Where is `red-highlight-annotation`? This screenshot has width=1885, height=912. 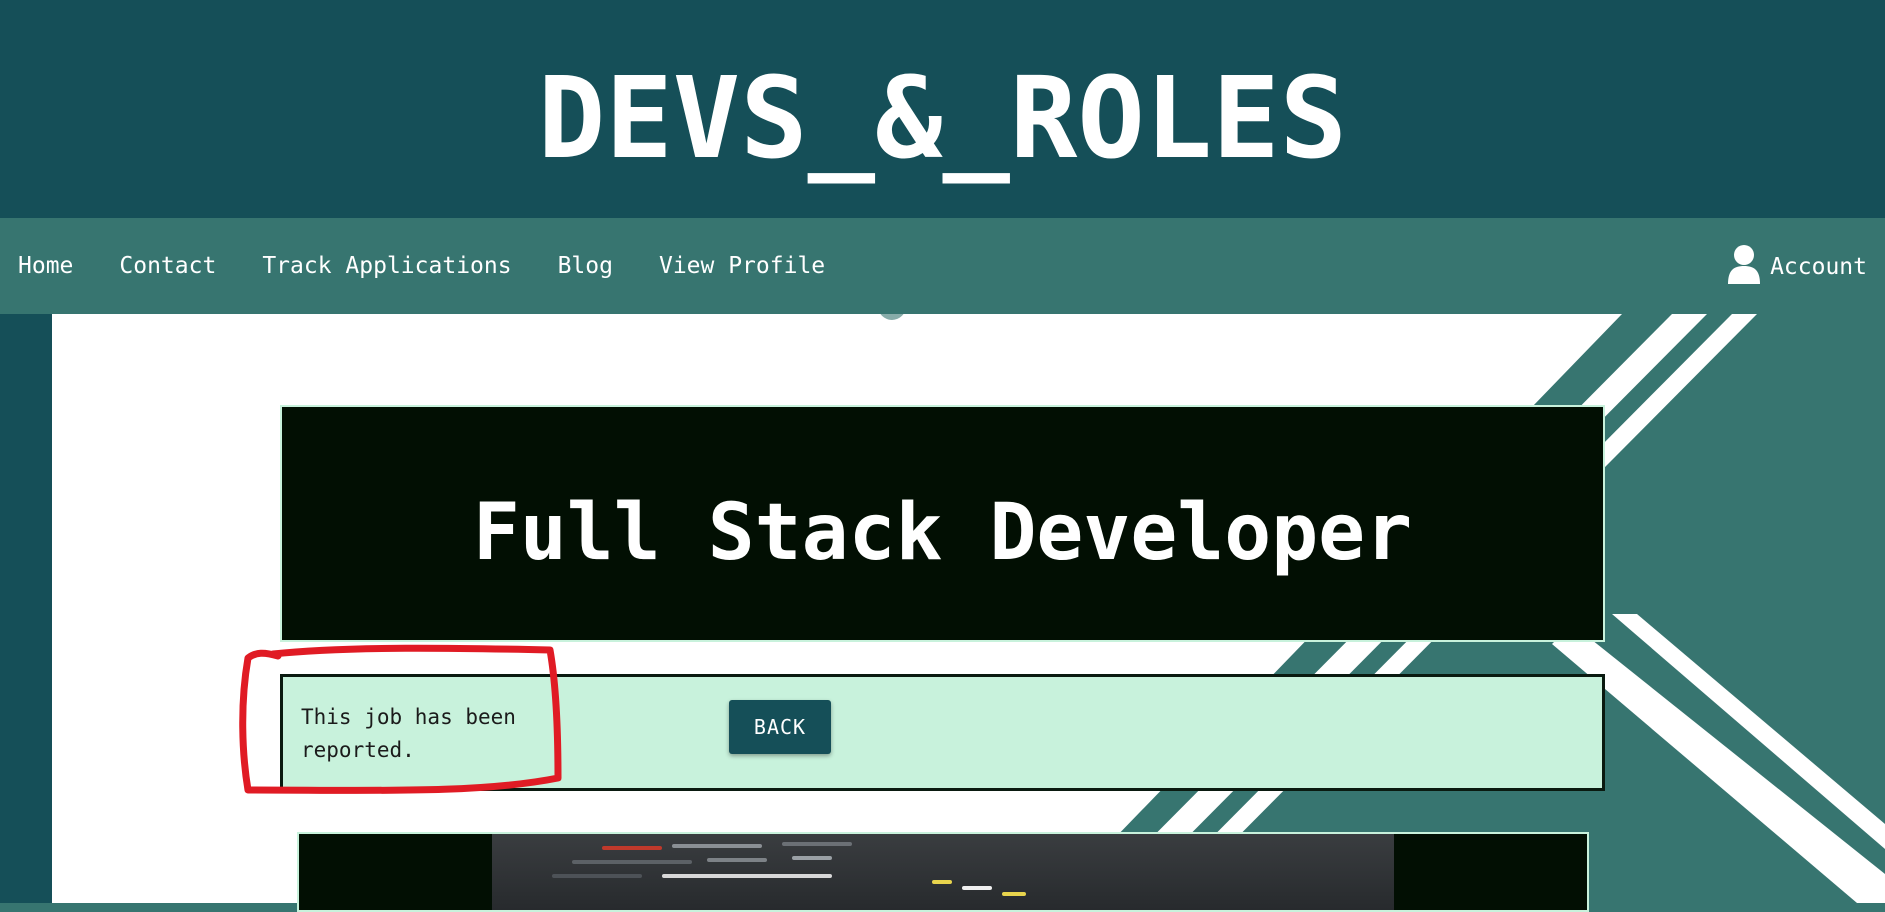 red-highlight-annotation is located at coordinates (400, 719).